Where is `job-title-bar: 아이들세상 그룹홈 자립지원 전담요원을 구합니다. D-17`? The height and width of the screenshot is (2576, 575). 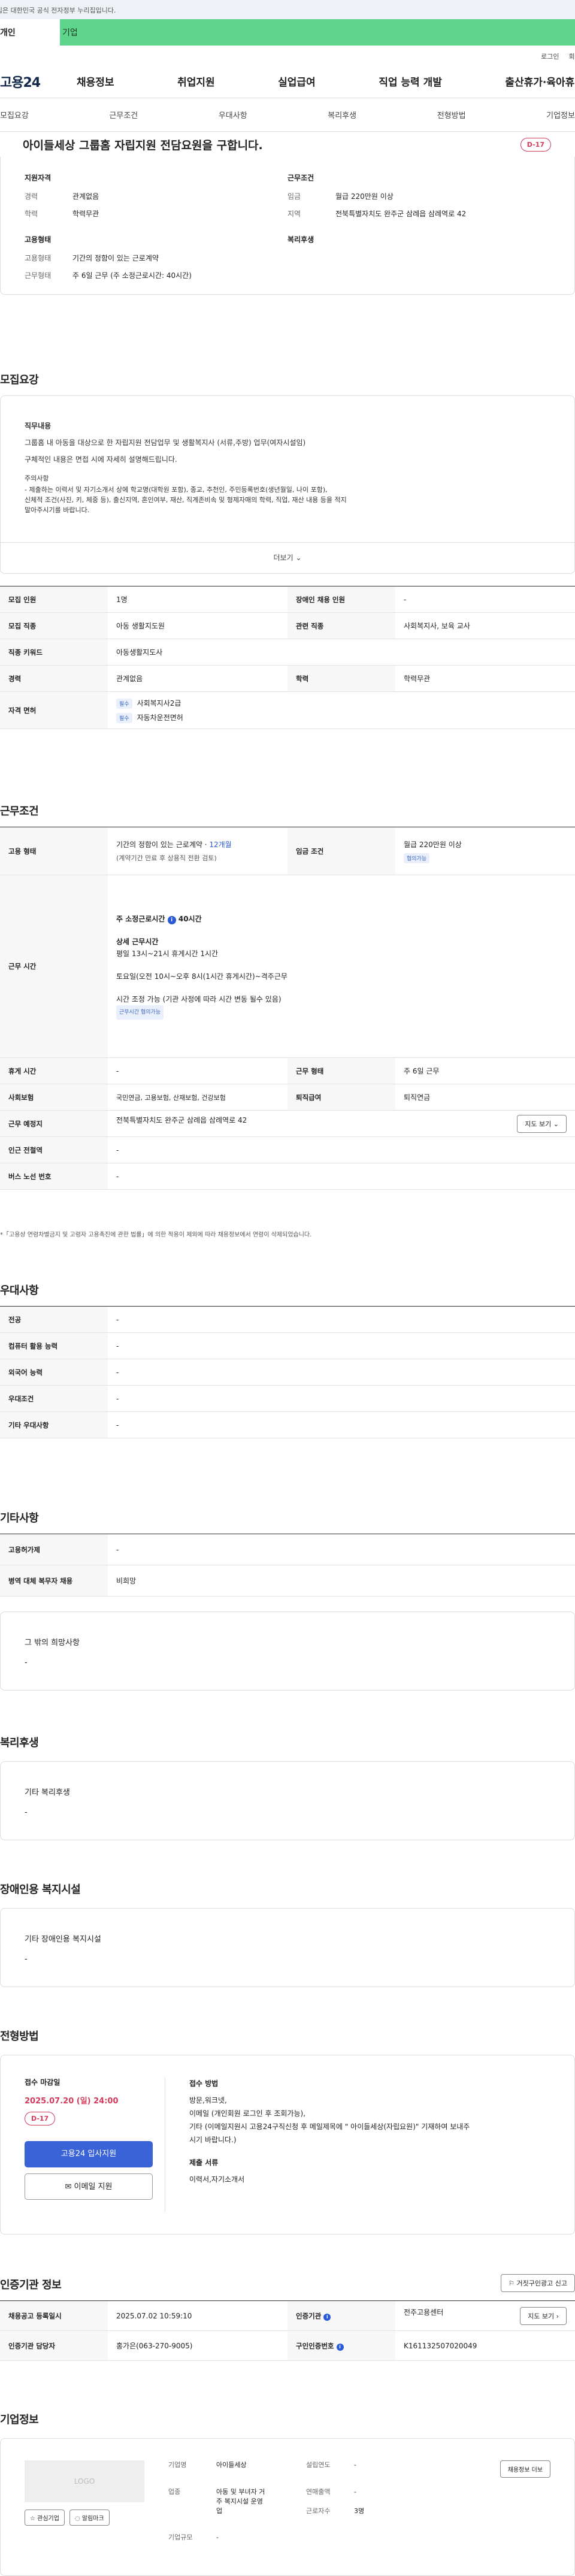
job-title-bar: 아이들세상 그룹홈 자립지원 전담요원을 구합니다. D-17 is located at coordinates (287, 144).